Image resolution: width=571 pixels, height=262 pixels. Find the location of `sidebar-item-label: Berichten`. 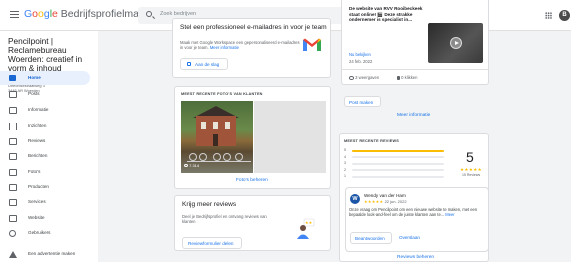

sidebar-item-label: Berichten is located at coordinates (38, 155).